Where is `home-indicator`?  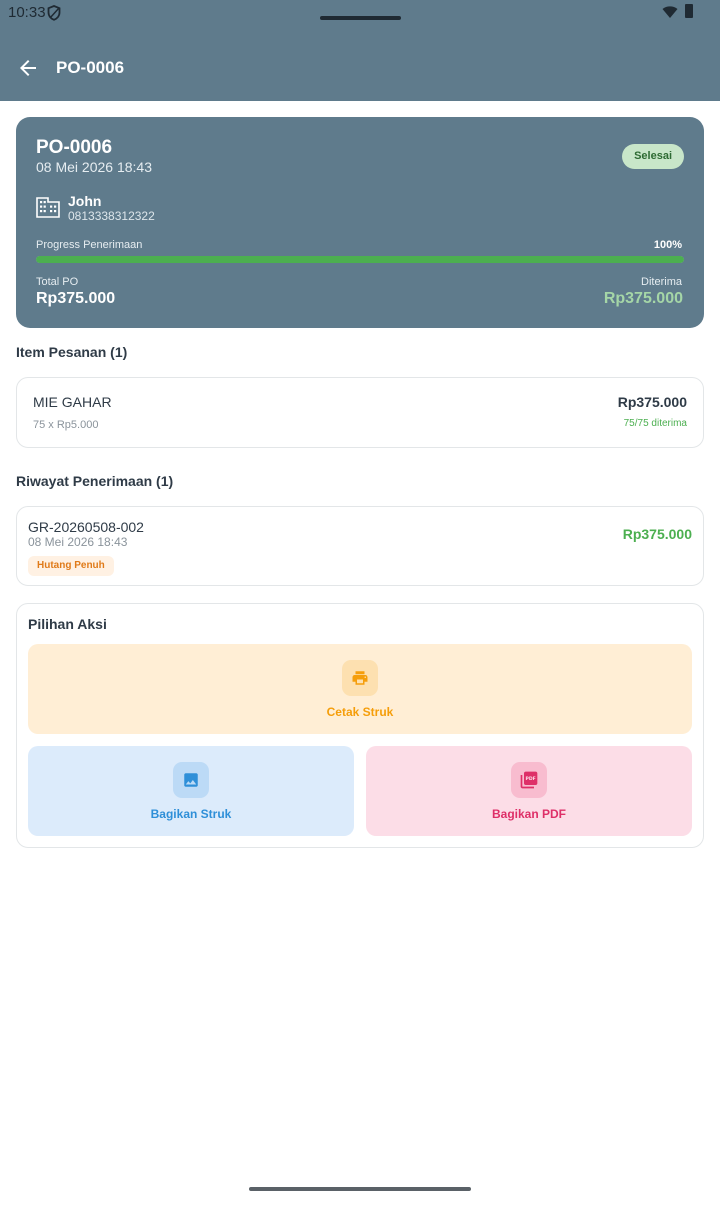
home-indicator is located at coordinates (360, 1189).